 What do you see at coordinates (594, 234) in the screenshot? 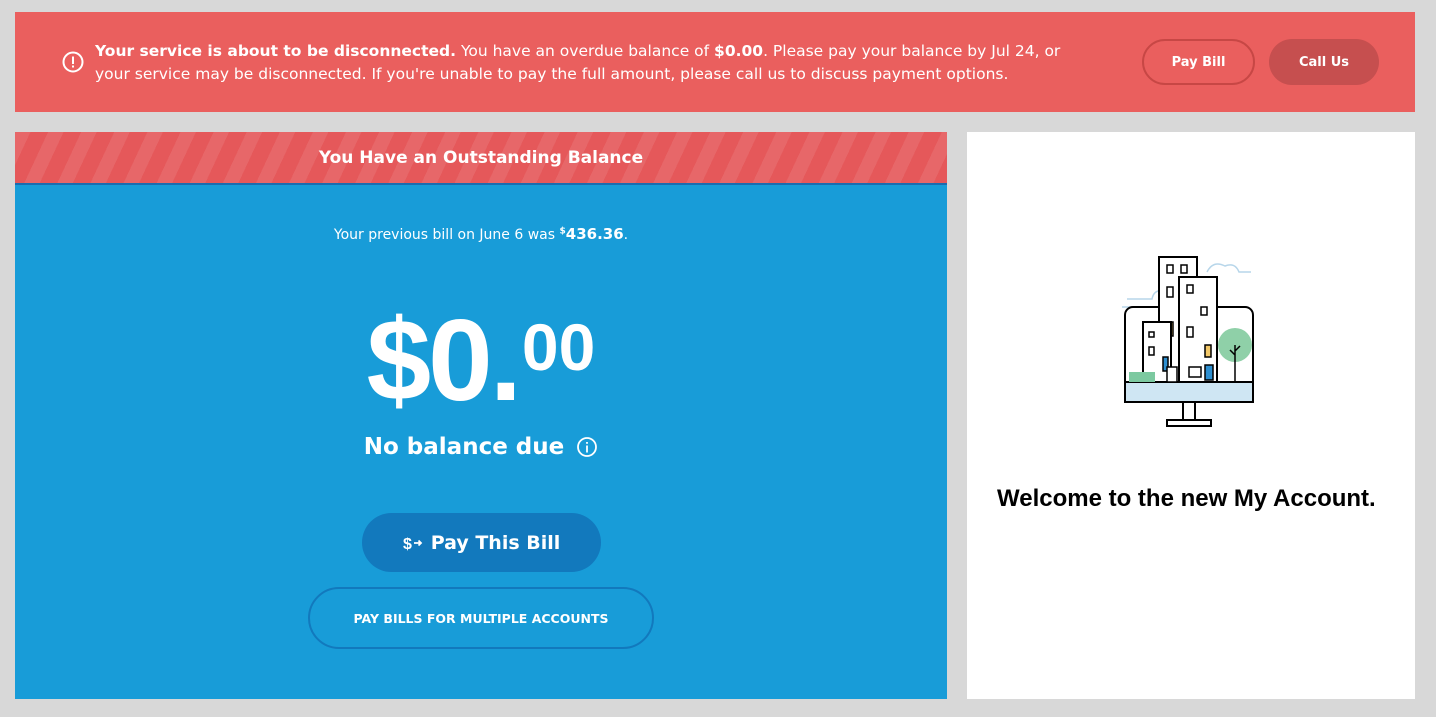
I see `previous-bill-amount: 436.36` at bounding box center [594, 234].